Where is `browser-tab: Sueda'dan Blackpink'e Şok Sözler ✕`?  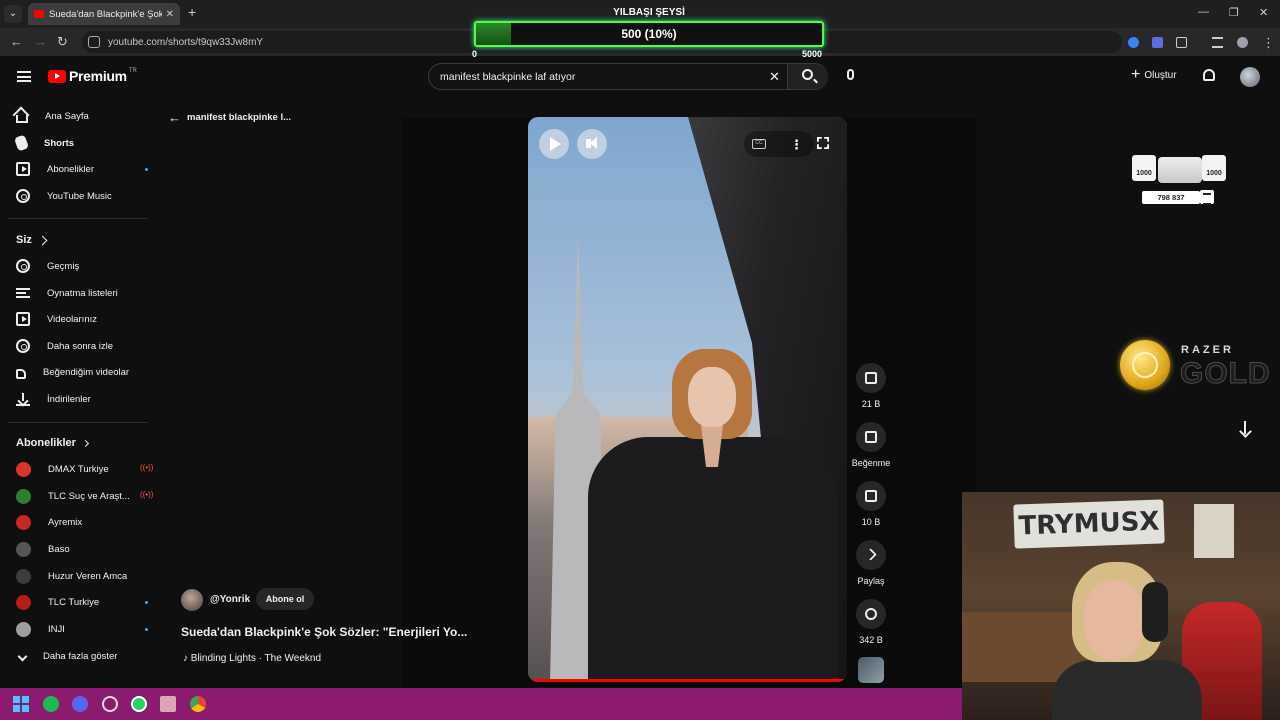 browser-tab: Sueda'dan Blackpink'e Şok Sözler ✕ is located at coordinates (104, 14).